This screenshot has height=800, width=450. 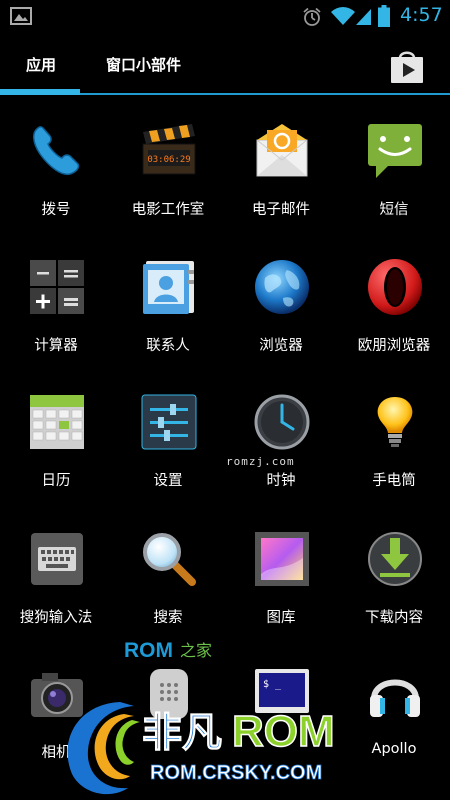 I want to click on app-movie-studio: 03:06:29 电影工作室, so click(x=168, y=182).